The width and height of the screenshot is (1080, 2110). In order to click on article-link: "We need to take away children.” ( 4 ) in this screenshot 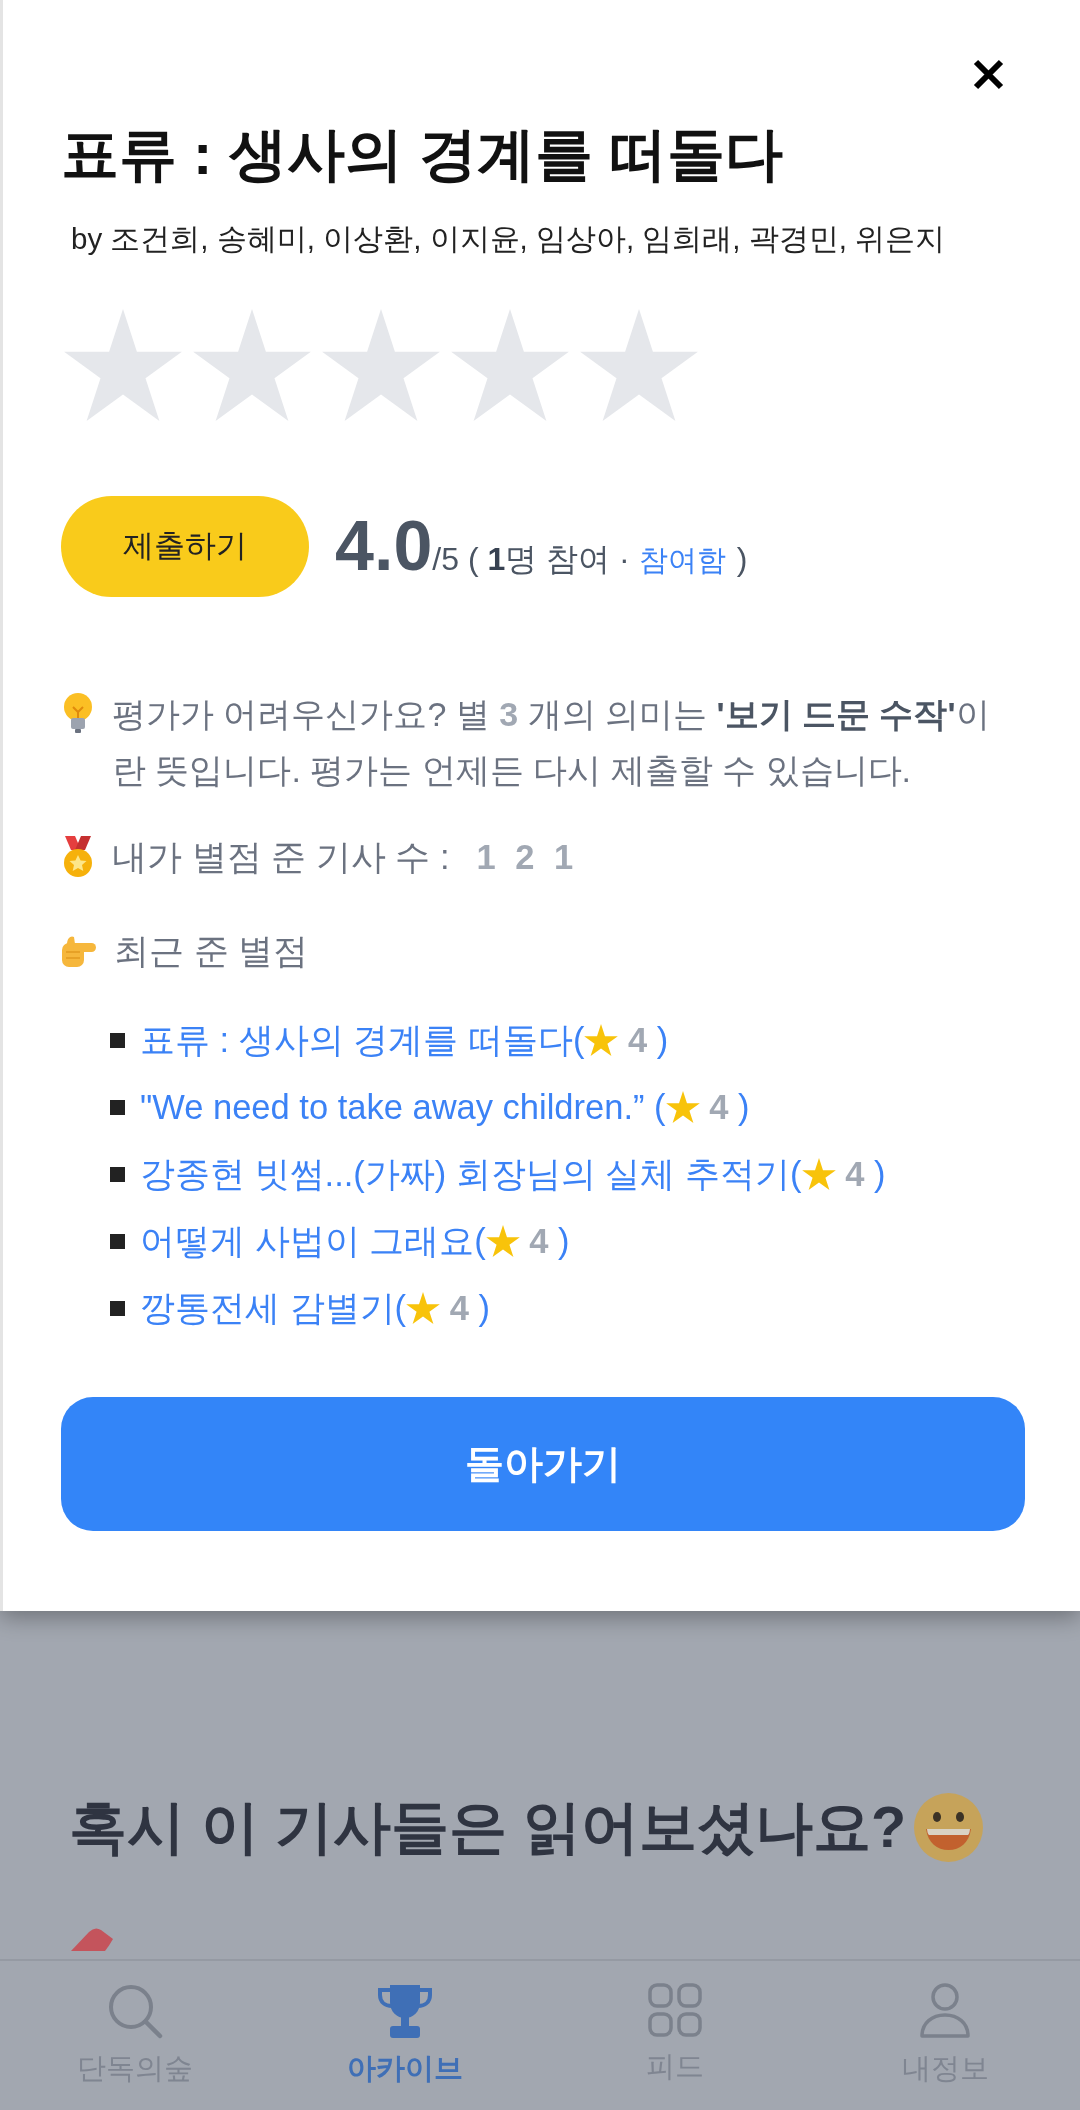, I will do `click(445, 1107)`.